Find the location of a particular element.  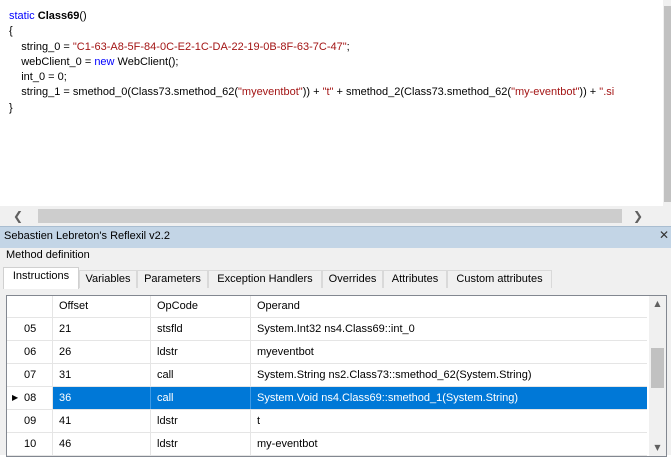

code-horizontal-scroll-thumb is located at coordinates (330, 216).